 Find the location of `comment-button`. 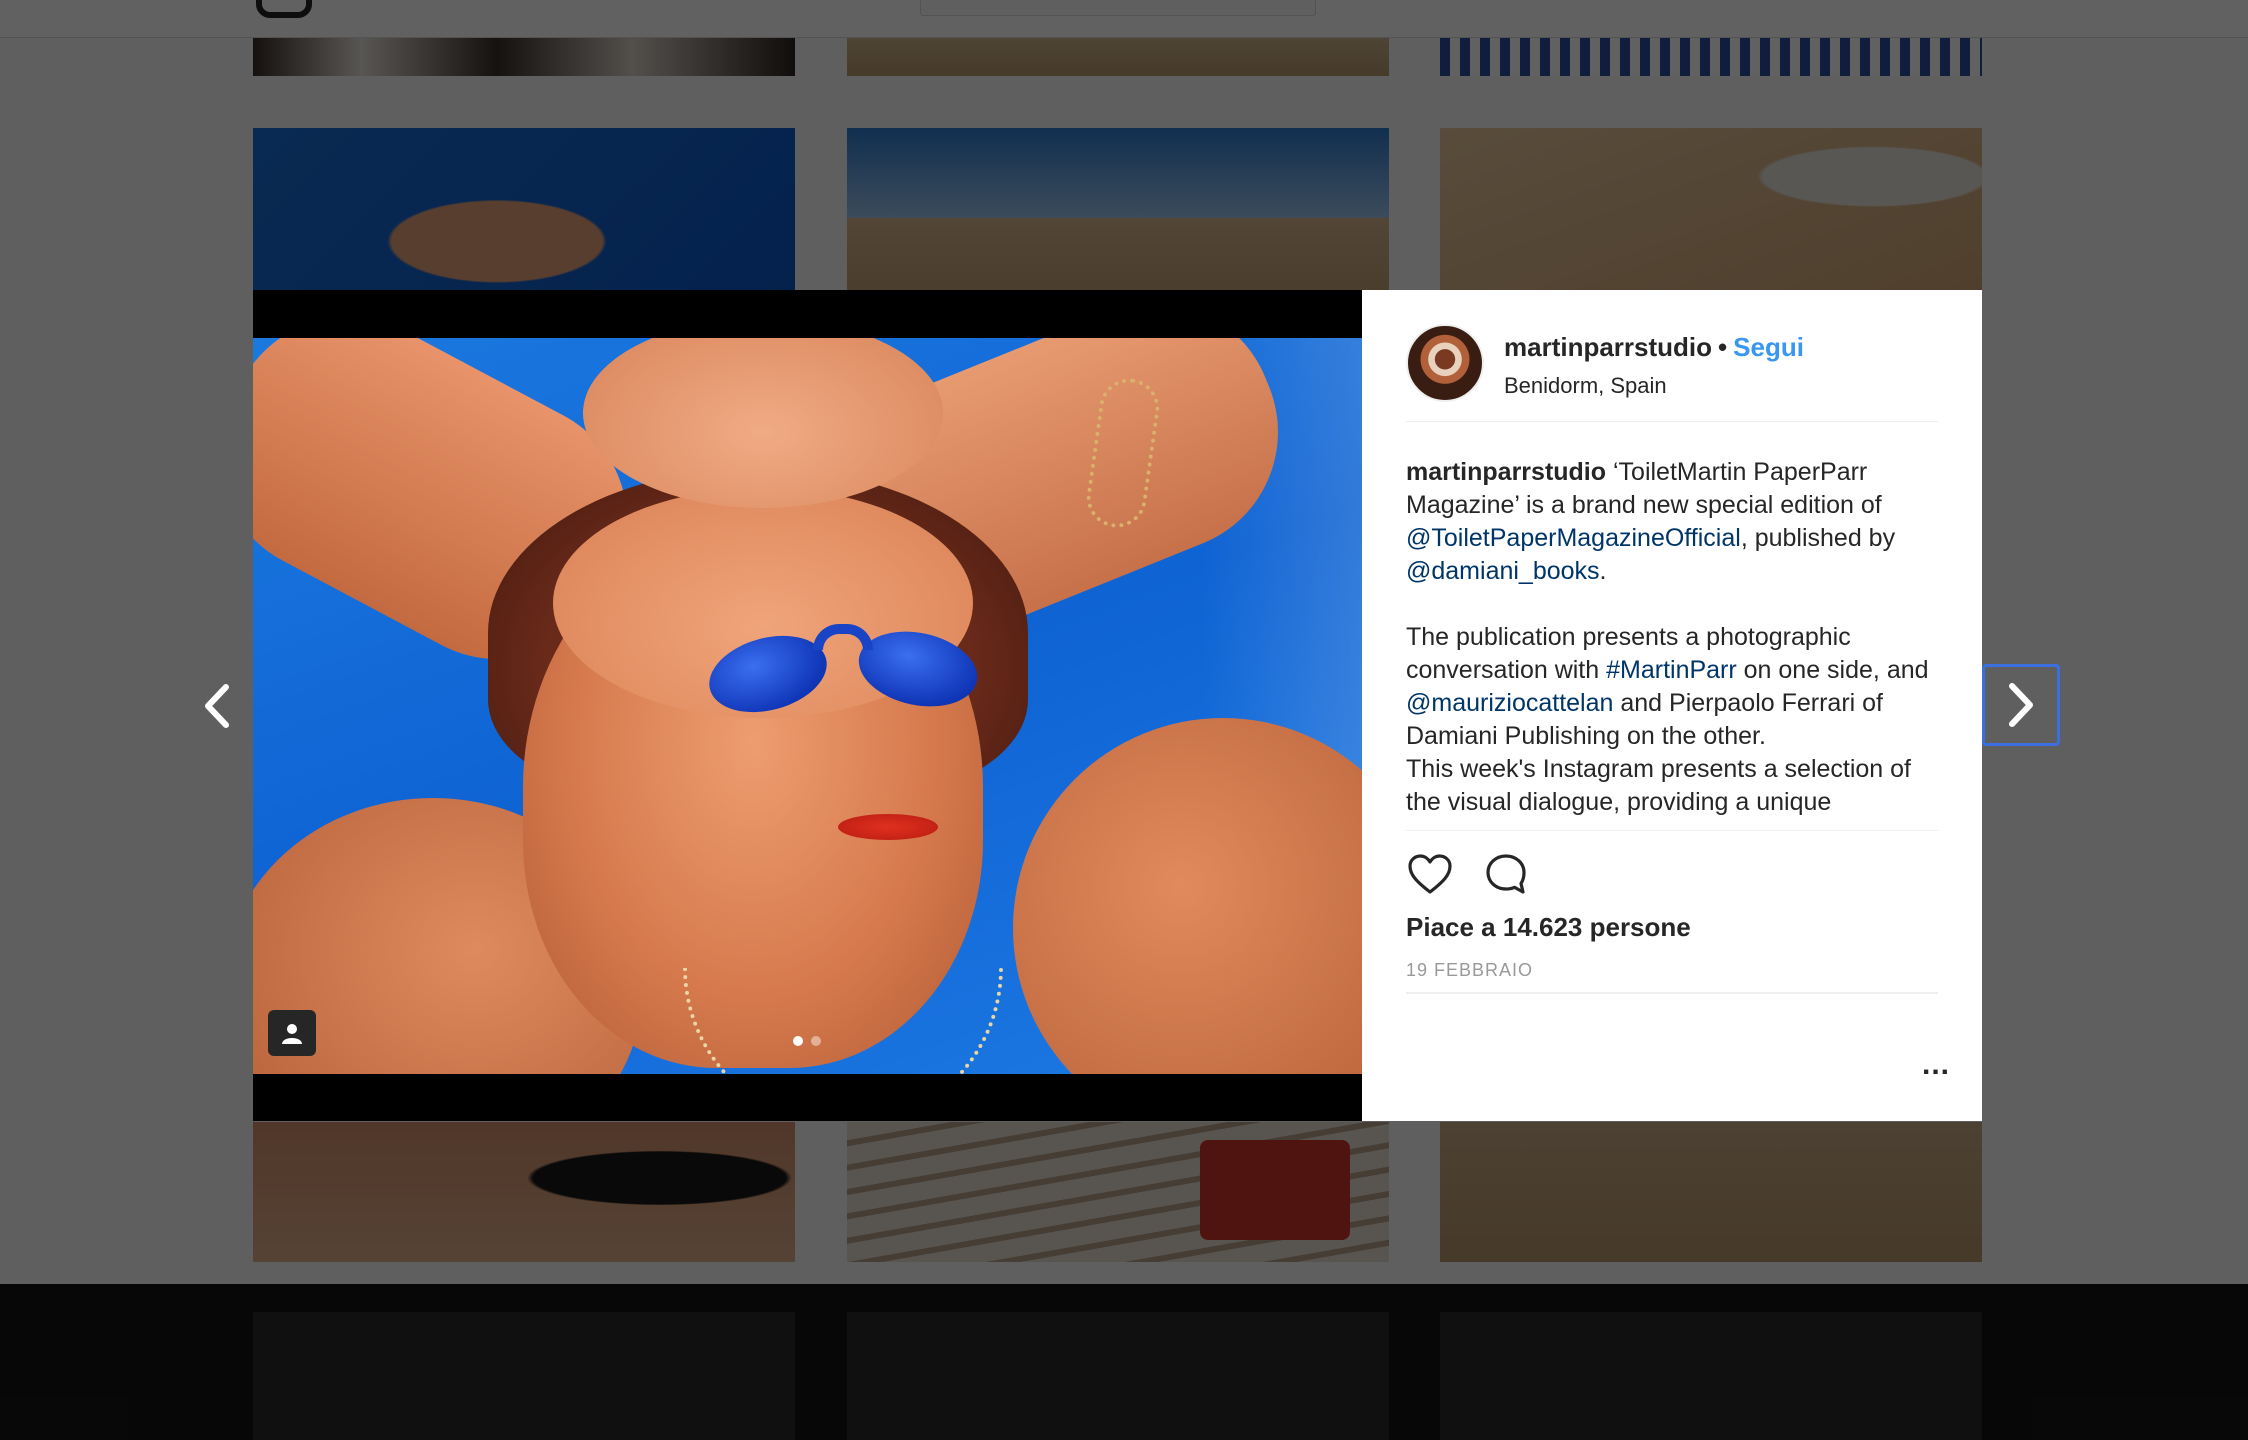

comment-button is located at coordinates (1506, 874).